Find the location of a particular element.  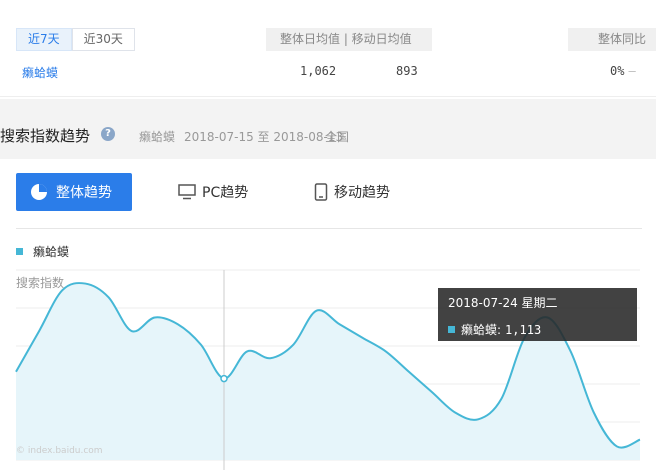

tab-overall-label: 整体趋势 is located at coordinates (84, 193).